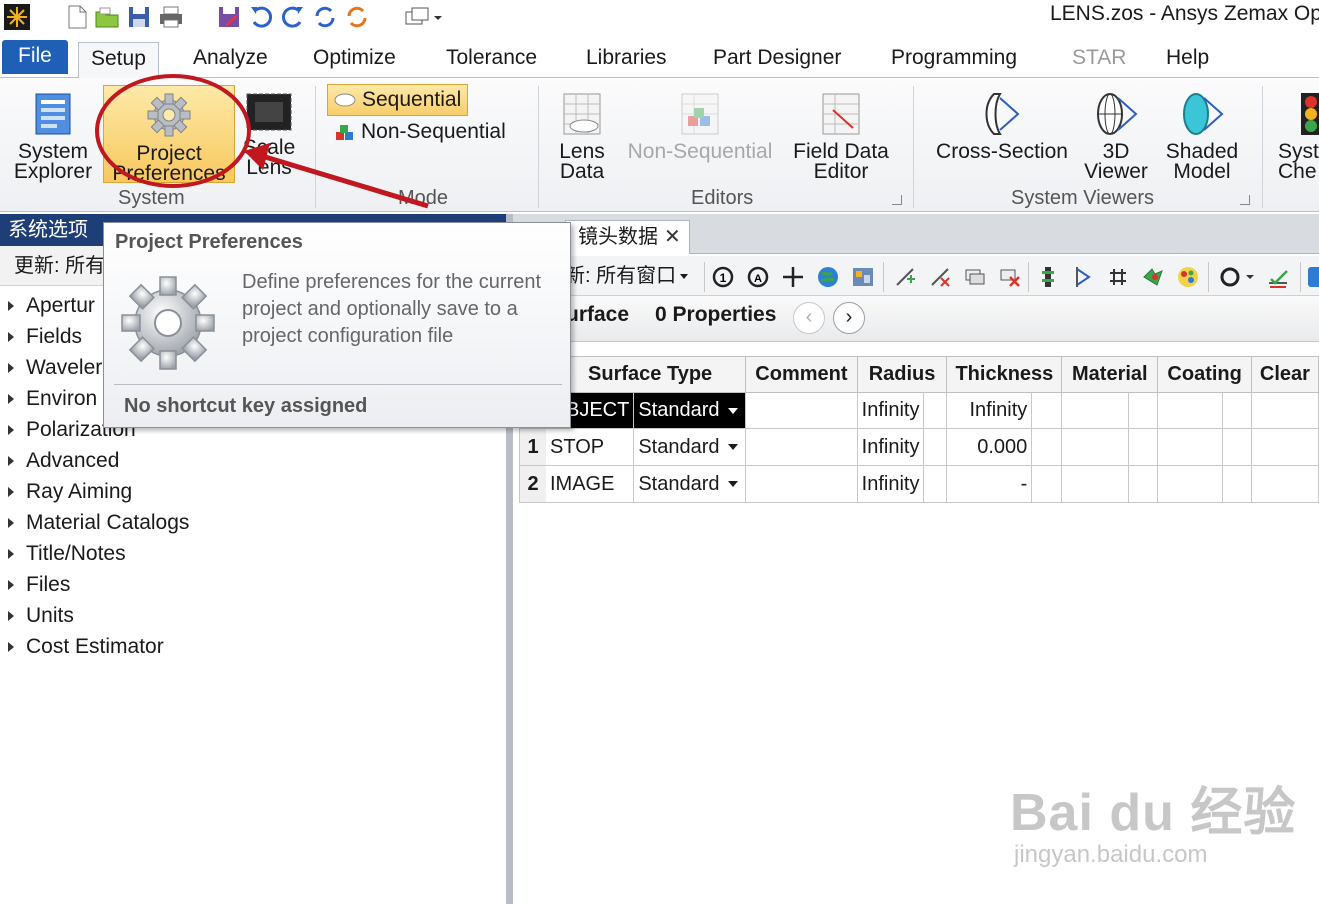  Describe the element at coordinates (229, 17) in the screenshot. I see `save-as-icon` at that location.